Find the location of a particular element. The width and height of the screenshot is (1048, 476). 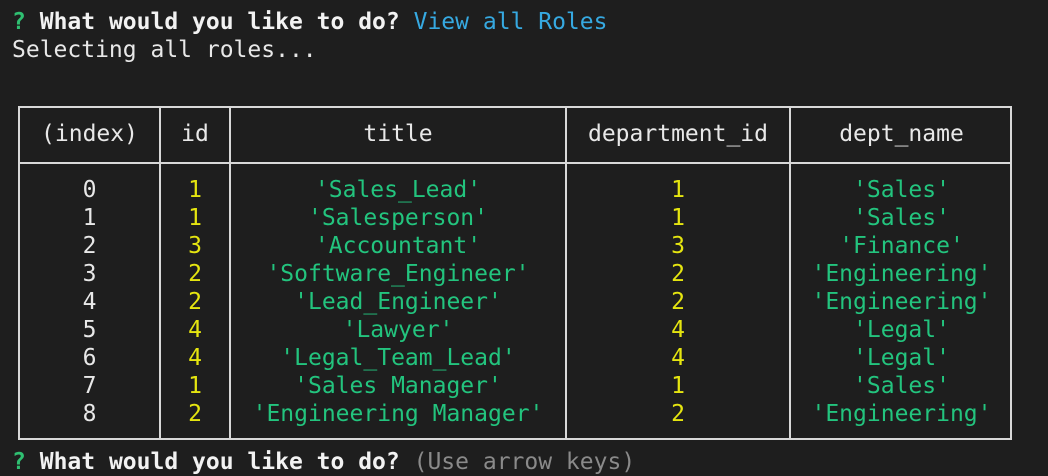

next-prompt-hint: (Use arrow keys) is located at coordinates (524, 462).